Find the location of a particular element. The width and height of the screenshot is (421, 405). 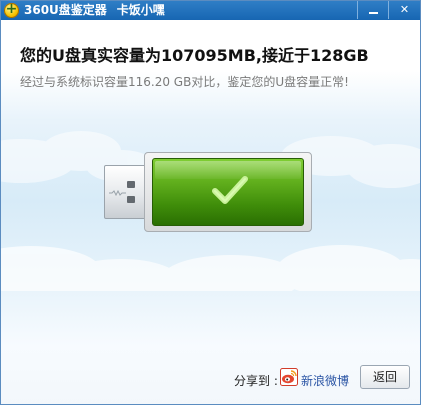

share-label: 分享到 : is located at coordinates (256, 381).